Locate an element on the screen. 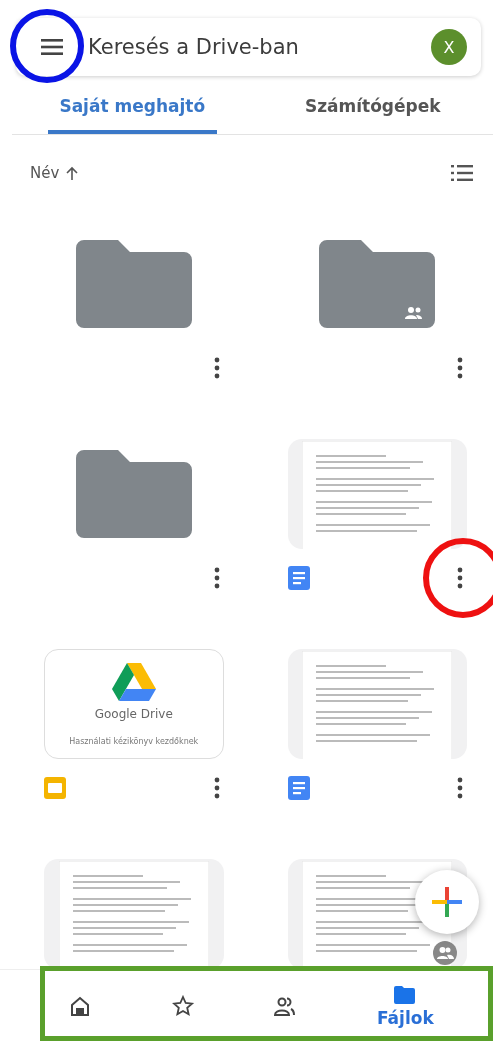 The width and height of the screenshot is (493, 1041). menu-icon is located at coordinates (52, 47).